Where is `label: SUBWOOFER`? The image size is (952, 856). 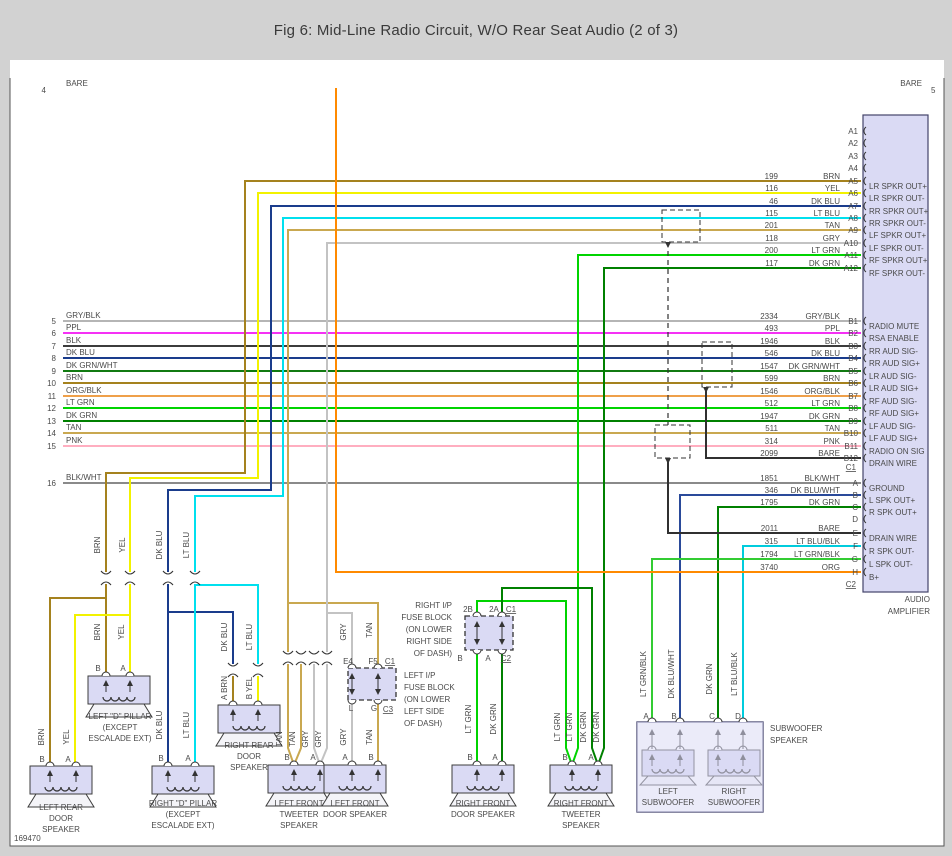
label: SUBWOOFER is located at coordinates (668, 802).